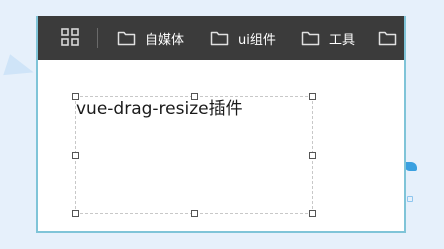 The width and height of the screenshot is (444, 249). What do you see at coordinates (75, 96) in the screenshot?
I see `resize-handle-top-left` at bounding box center [75, 96].